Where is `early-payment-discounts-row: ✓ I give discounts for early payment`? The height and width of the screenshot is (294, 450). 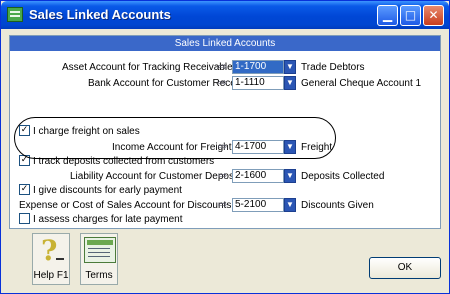
early-payment-discounts-row: ✓ I give discounts for early payment is located at coordinates (225, 191).